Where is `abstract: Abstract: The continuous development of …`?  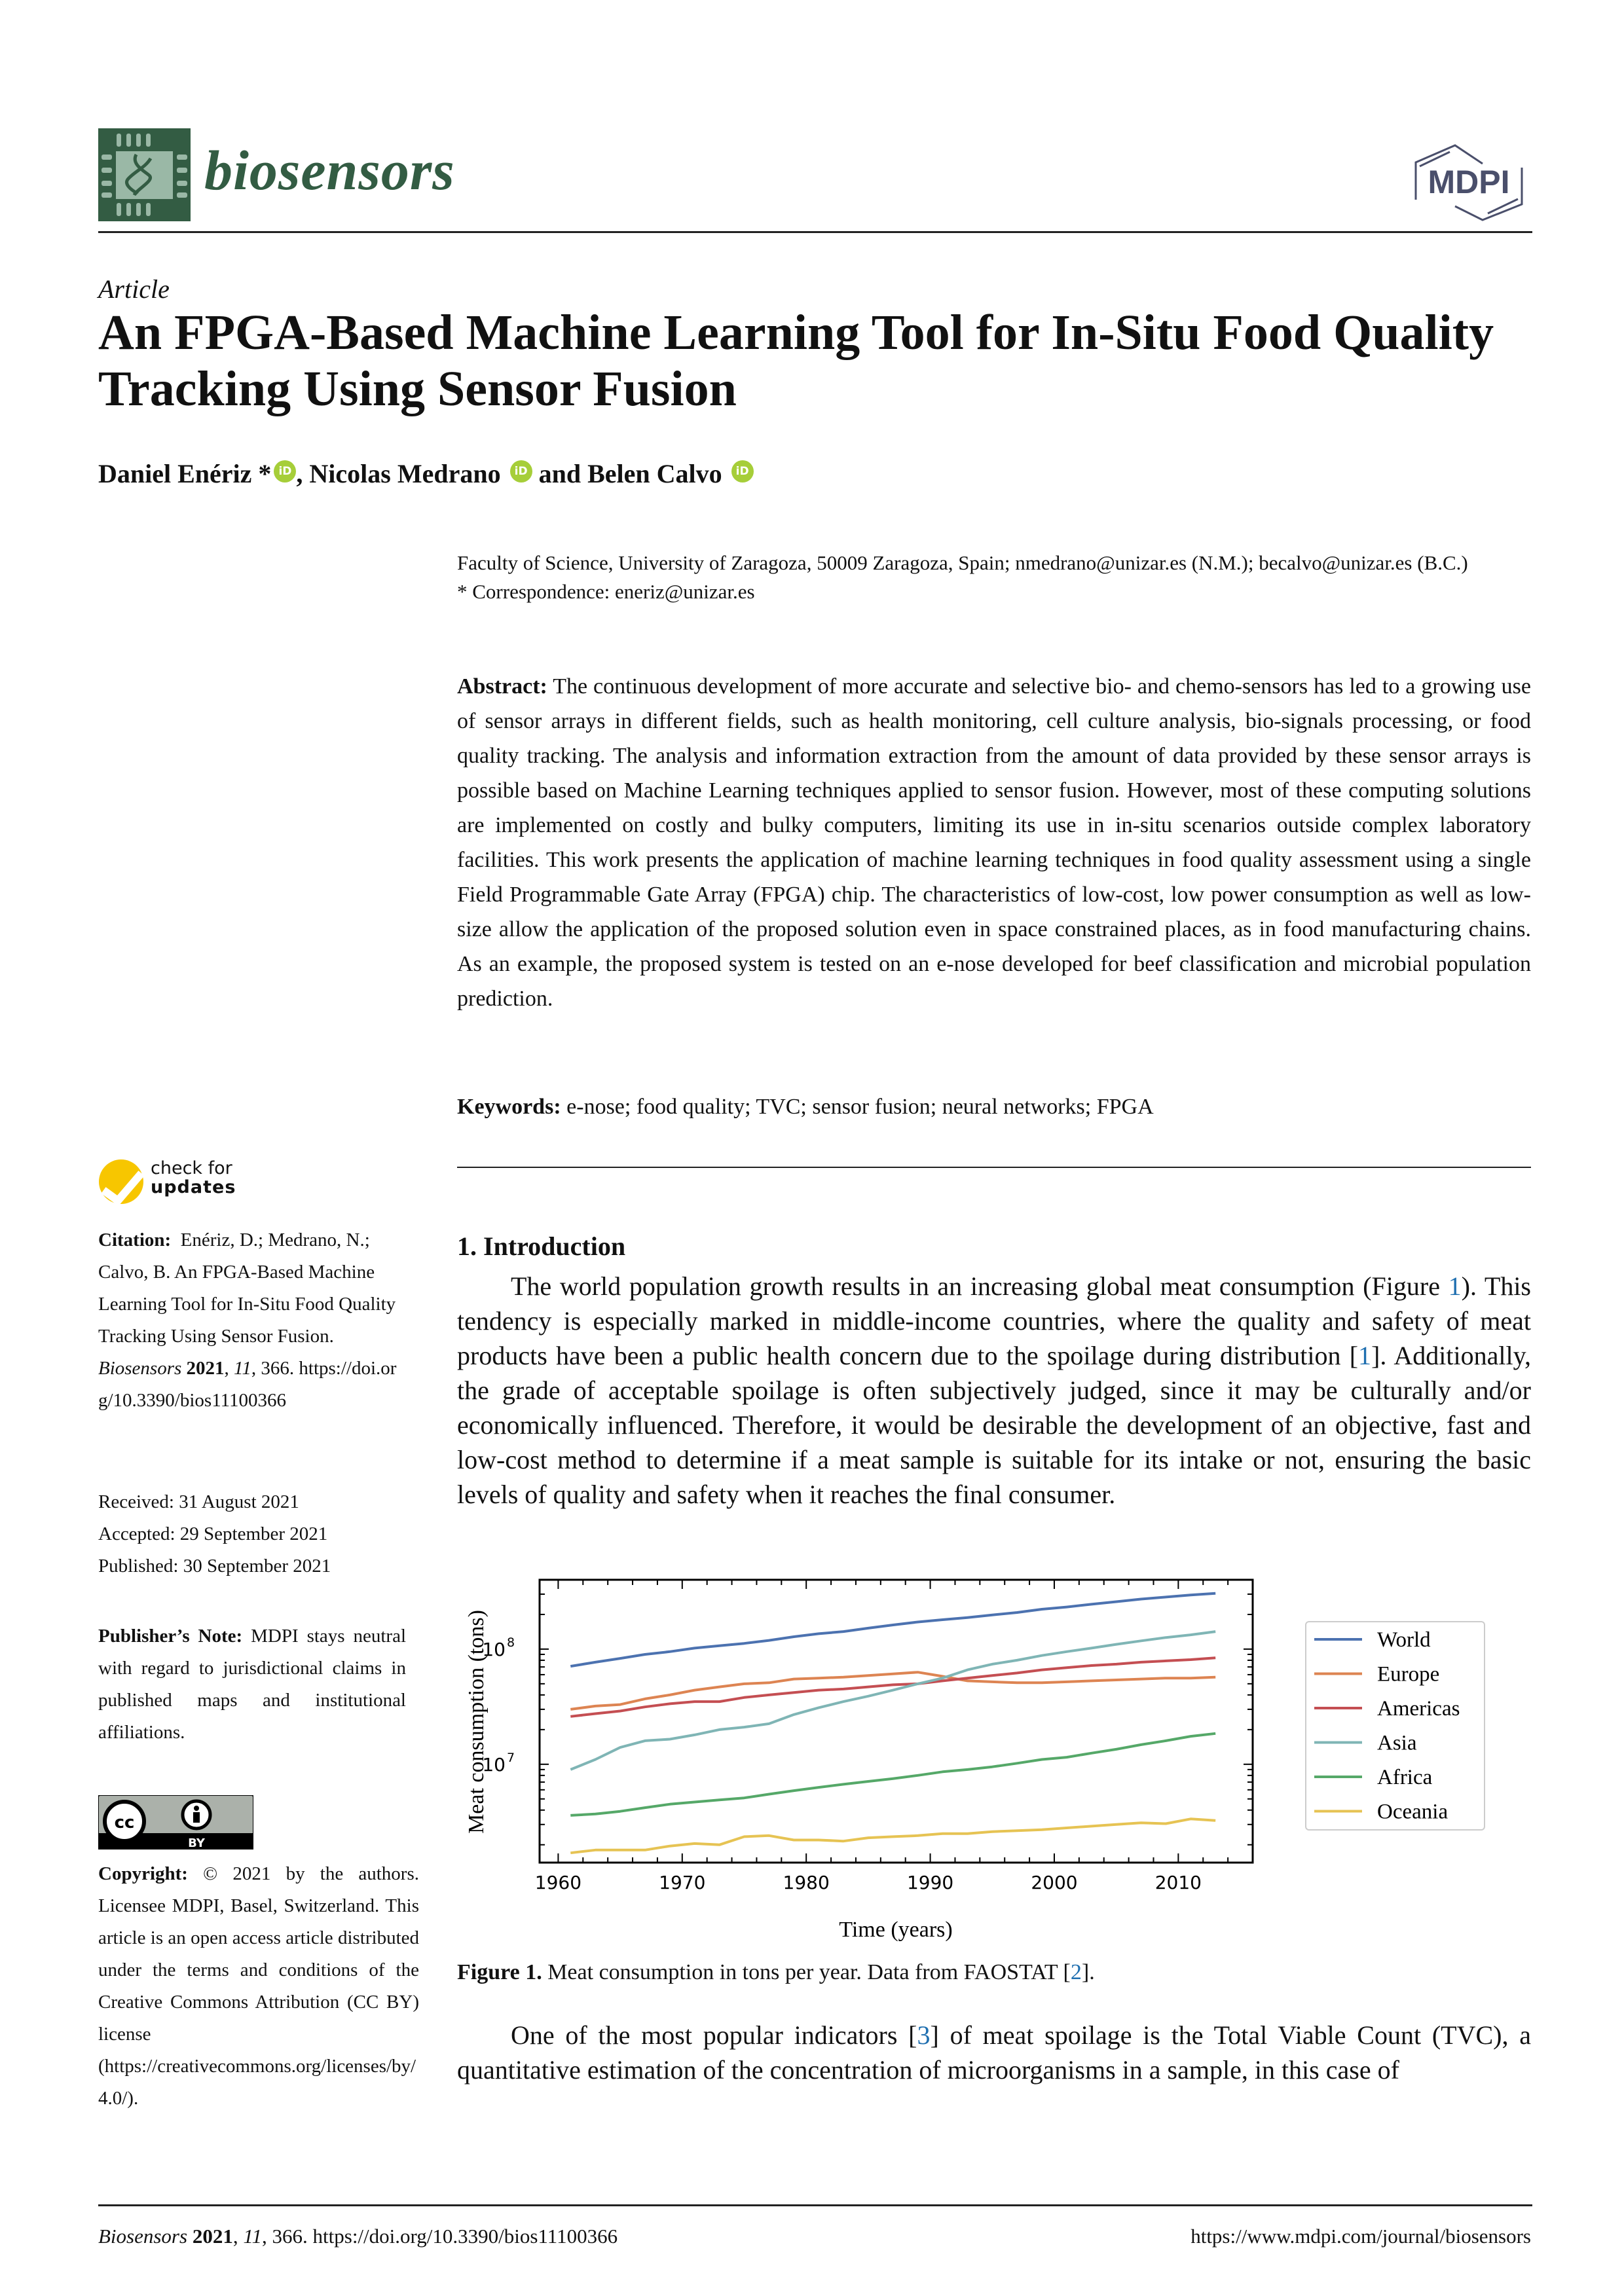 abstract: Abstract: The continuous development of … is located at coordinates (994, 842).